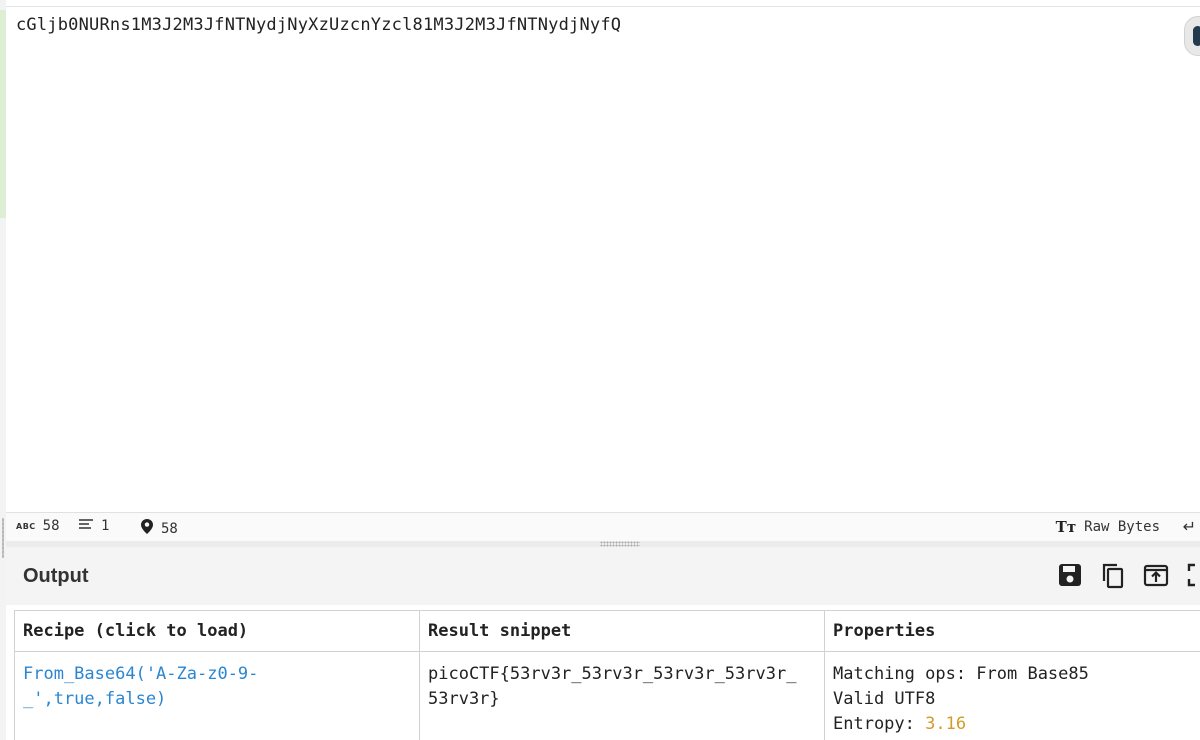 The width and height of the screenshot is (1200, 740). I want to click on replace-input-icon, so click(1156, 575).